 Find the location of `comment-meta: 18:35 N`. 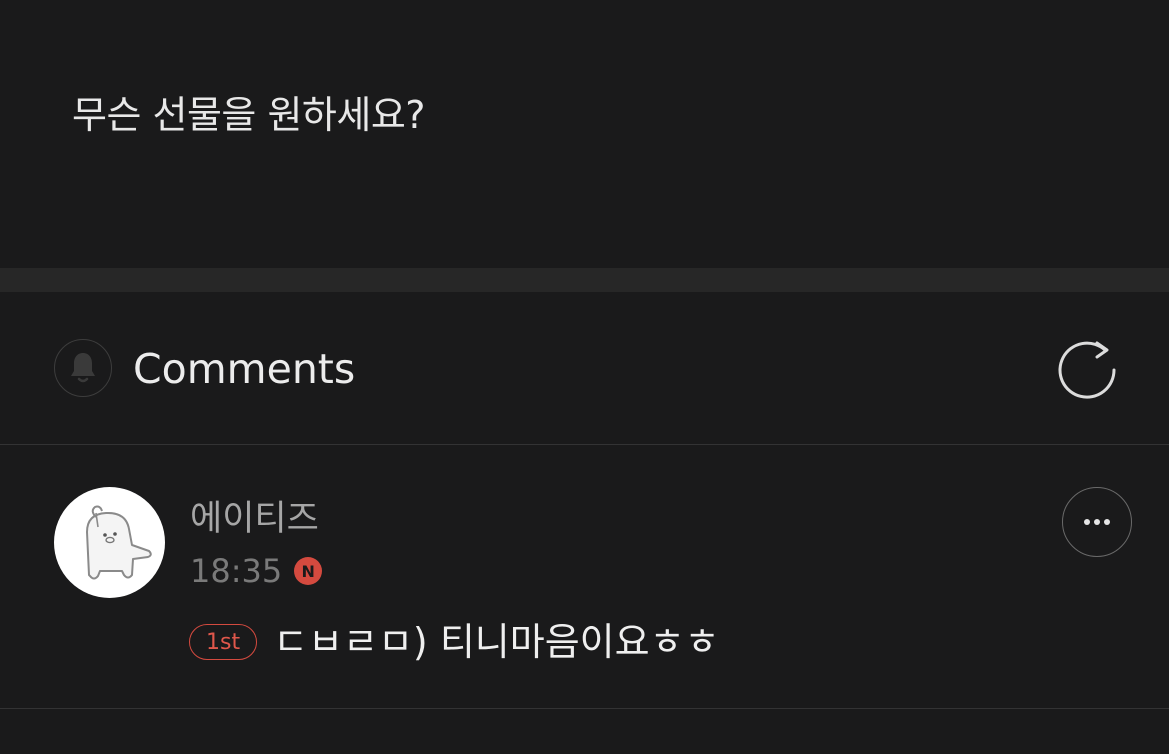

comment-meta: 18:35 N is located at coordinates (256, 571).